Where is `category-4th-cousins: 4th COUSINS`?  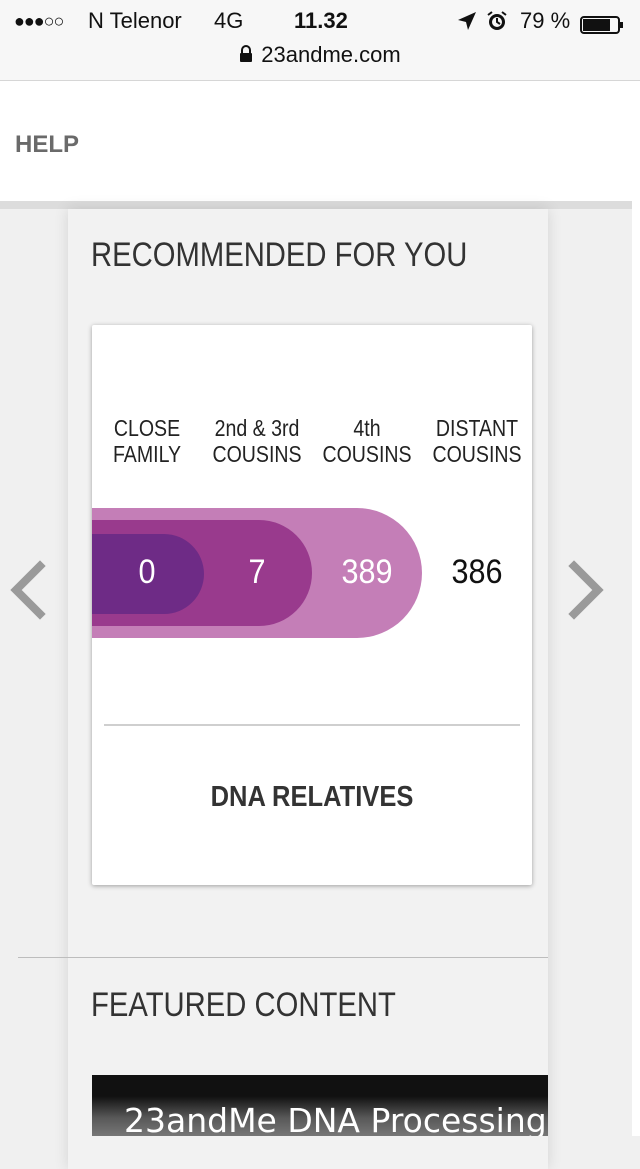
category-4th-cousins: 4th COUSINS is located at coordinates (367, 441).